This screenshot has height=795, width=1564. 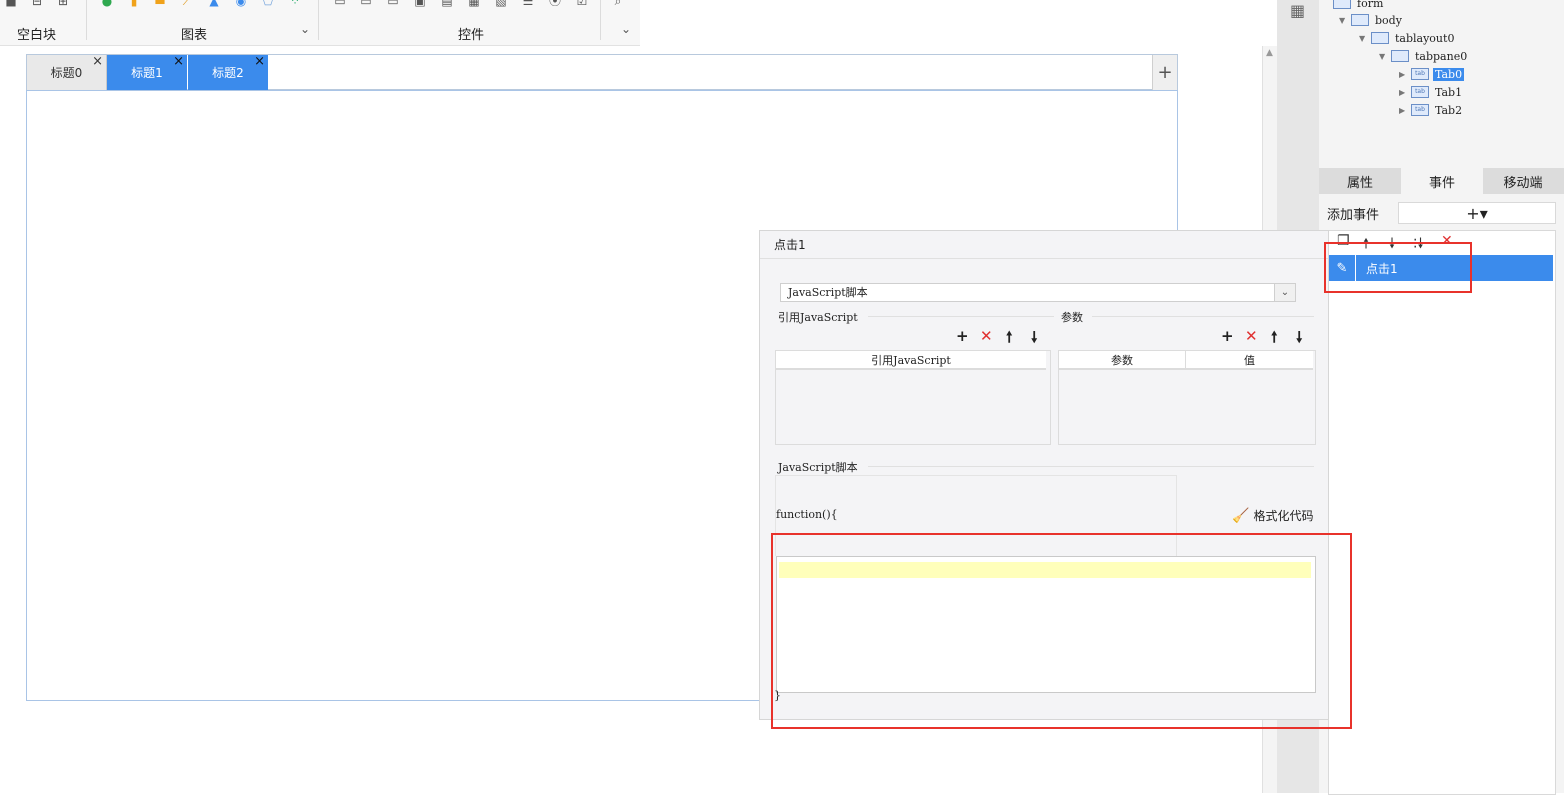 I want to click on ref-js-table: 引用JavaScript, so click(x=913, y=397).